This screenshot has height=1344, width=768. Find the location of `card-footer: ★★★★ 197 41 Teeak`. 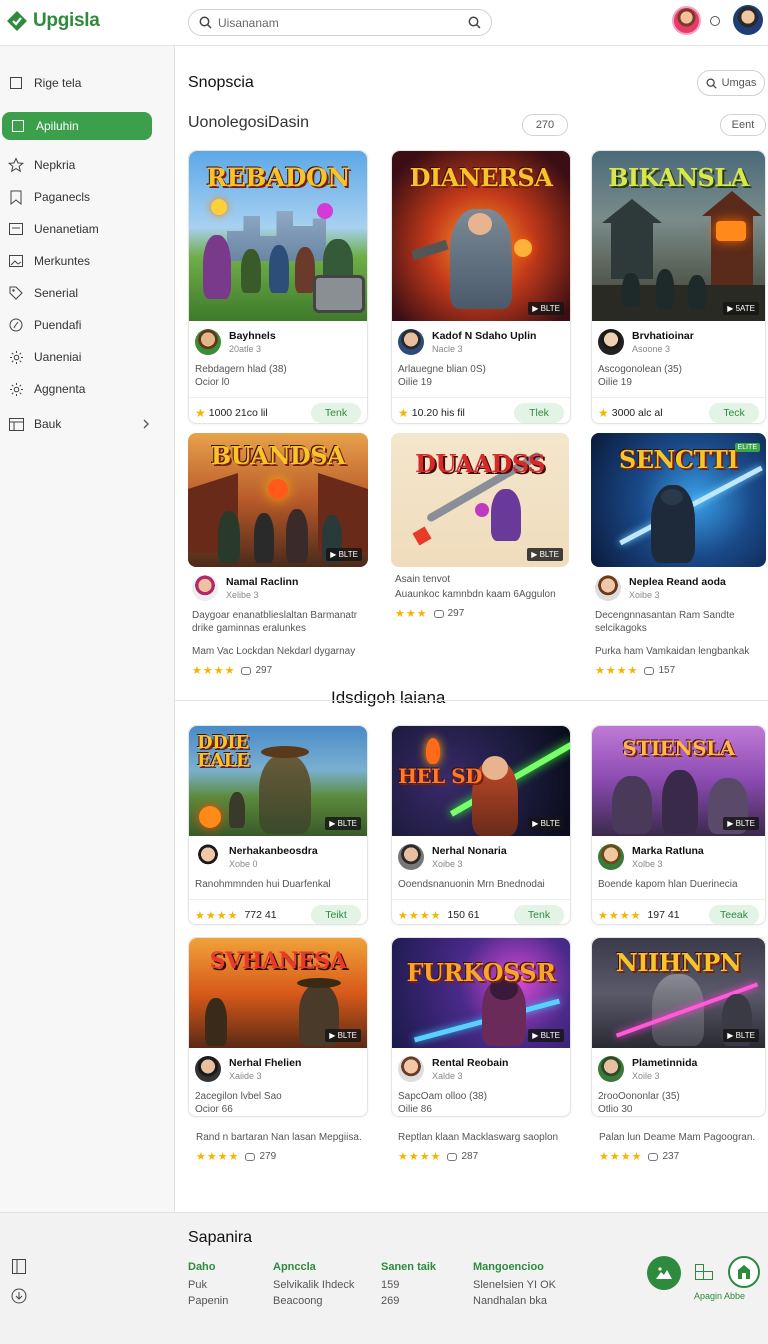

card-footer: ★★★★ 197 41 Teeak is located at coordinates (678, 911).